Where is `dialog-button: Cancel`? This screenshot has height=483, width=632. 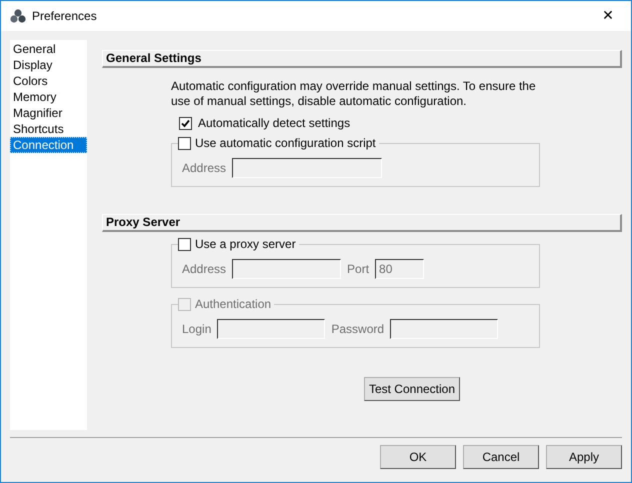 dialog-button: Cancel is located at coordinates (501, 457).